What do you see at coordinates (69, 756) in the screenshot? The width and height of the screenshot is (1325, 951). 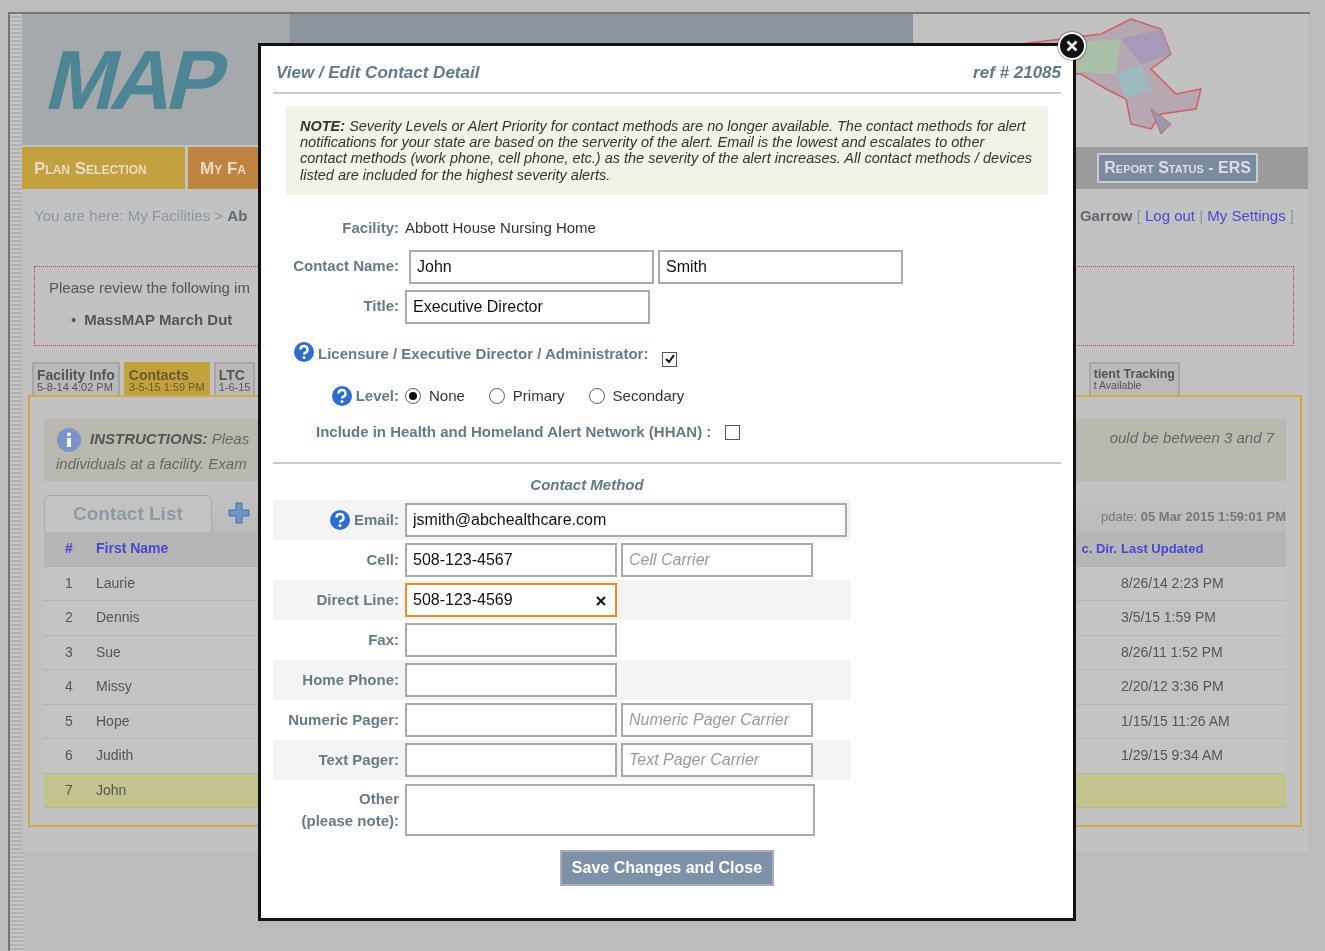 I see `table-cell-text: 6` at bounding box center [69, 756].